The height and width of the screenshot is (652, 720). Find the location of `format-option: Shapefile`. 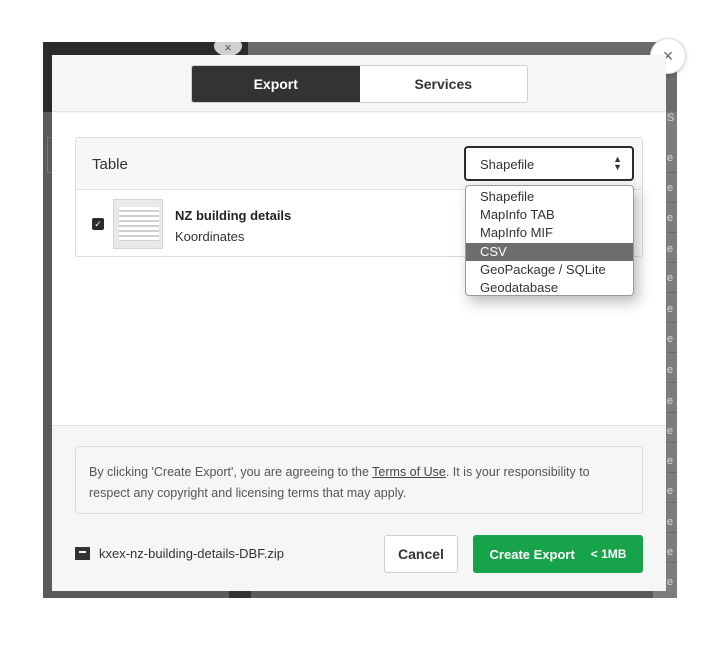

format-option: Shapefile is located at coordinates (549, 197).